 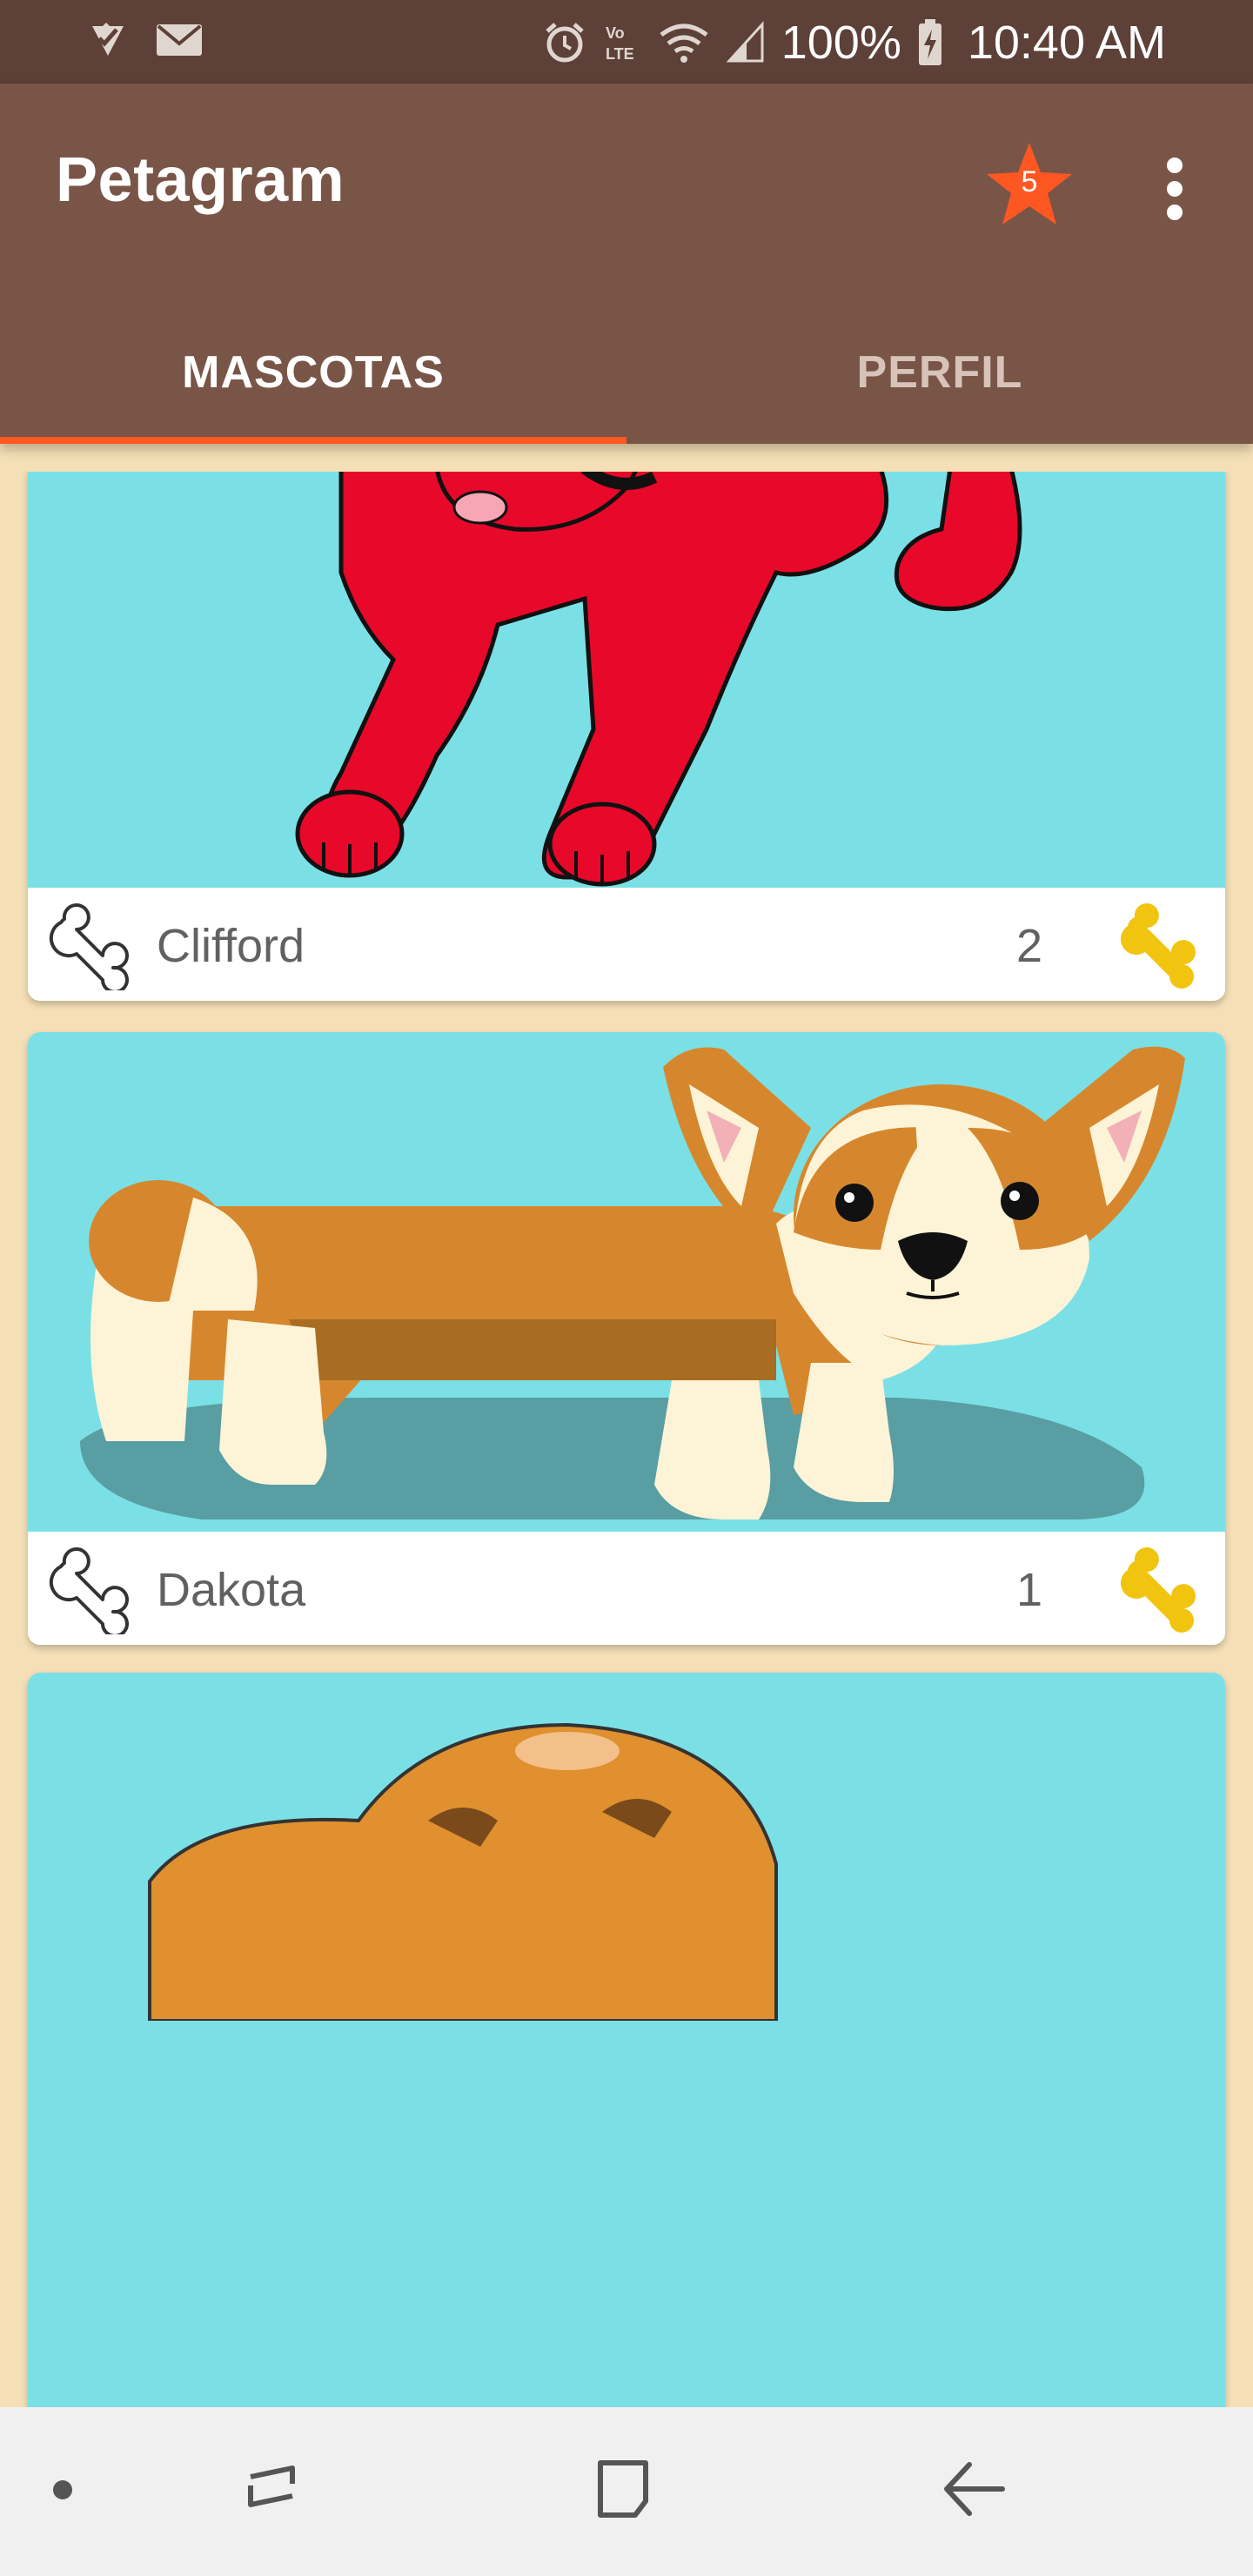 I want to click on tab-perfil: PERFIL, so click(x=939, y=373).